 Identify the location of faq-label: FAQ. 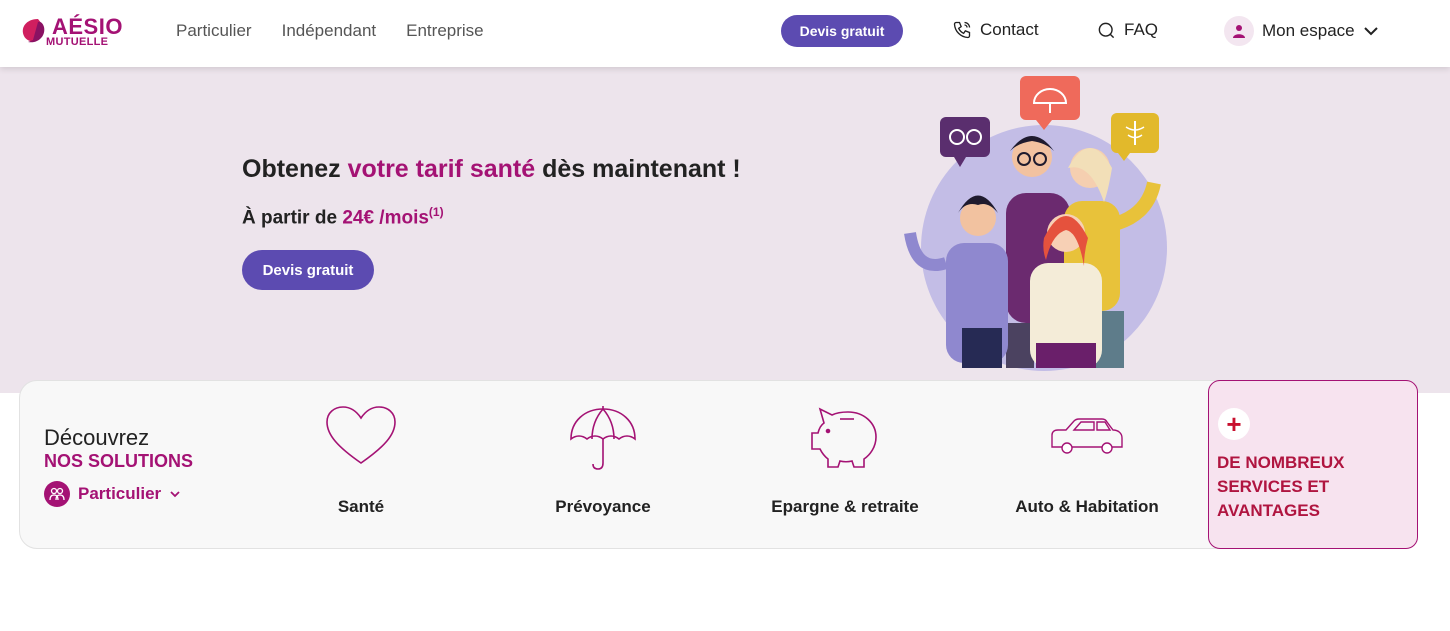
(1141, 29).